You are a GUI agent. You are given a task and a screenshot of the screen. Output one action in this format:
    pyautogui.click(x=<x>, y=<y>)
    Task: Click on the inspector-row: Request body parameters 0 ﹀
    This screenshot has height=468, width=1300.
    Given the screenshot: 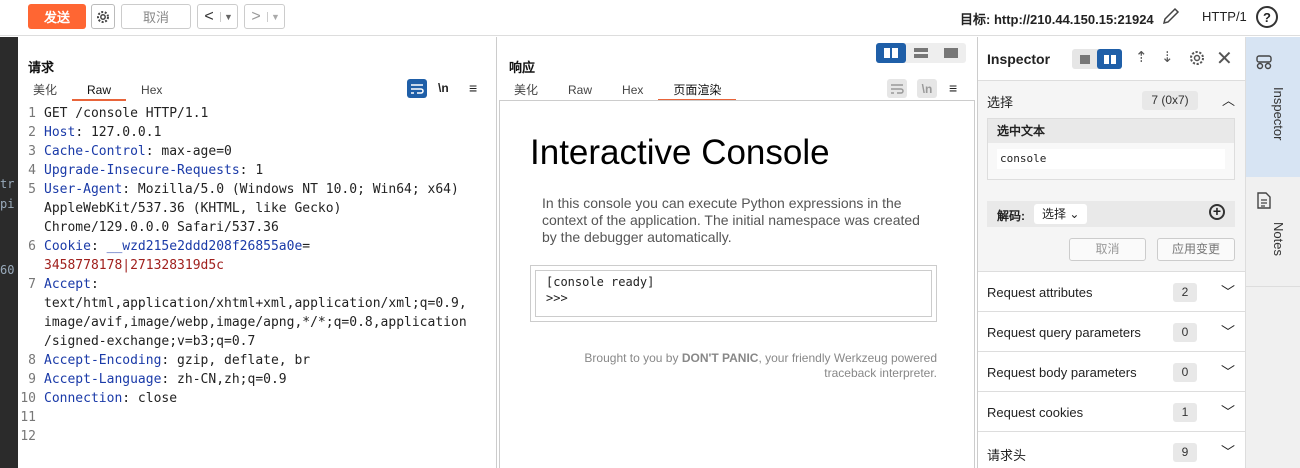 What is the action you would take?
    pyautogui.click(x=1111, y=371)
    